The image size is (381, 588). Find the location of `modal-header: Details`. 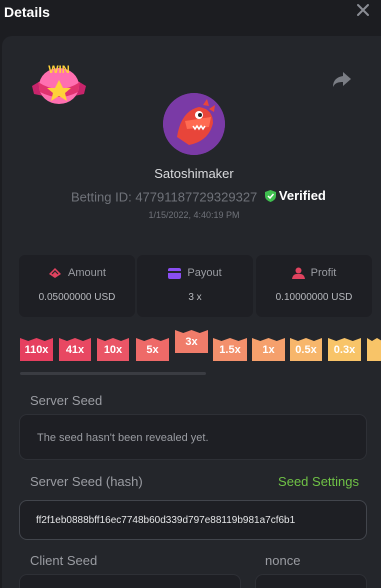

modal-header: Details is located at coordinates (190, 18).